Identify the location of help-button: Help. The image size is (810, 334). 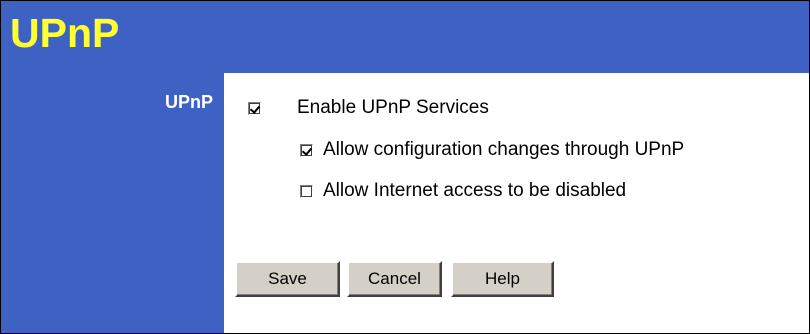
(502, 279).